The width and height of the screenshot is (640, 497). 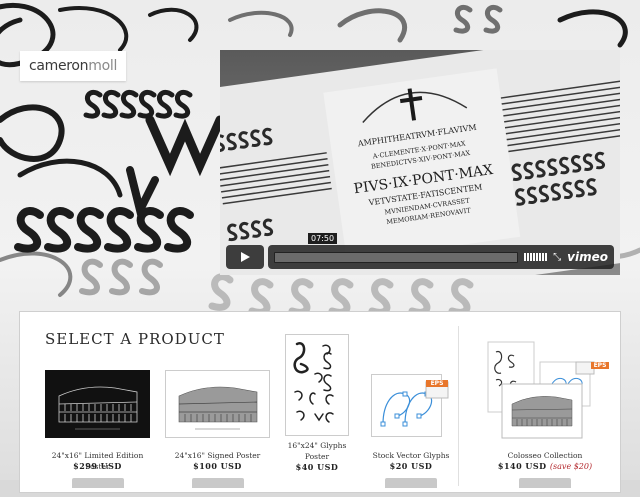 I want to click on panel-divider, so click(x=458, y=406).